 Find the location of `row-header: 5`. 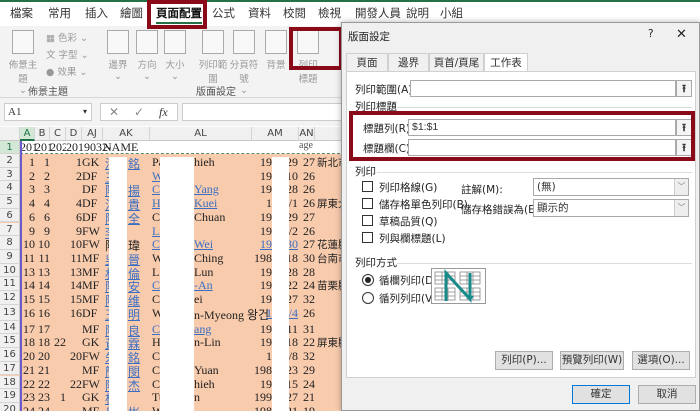

row-header: 5 is located at coordinates (10, 202).